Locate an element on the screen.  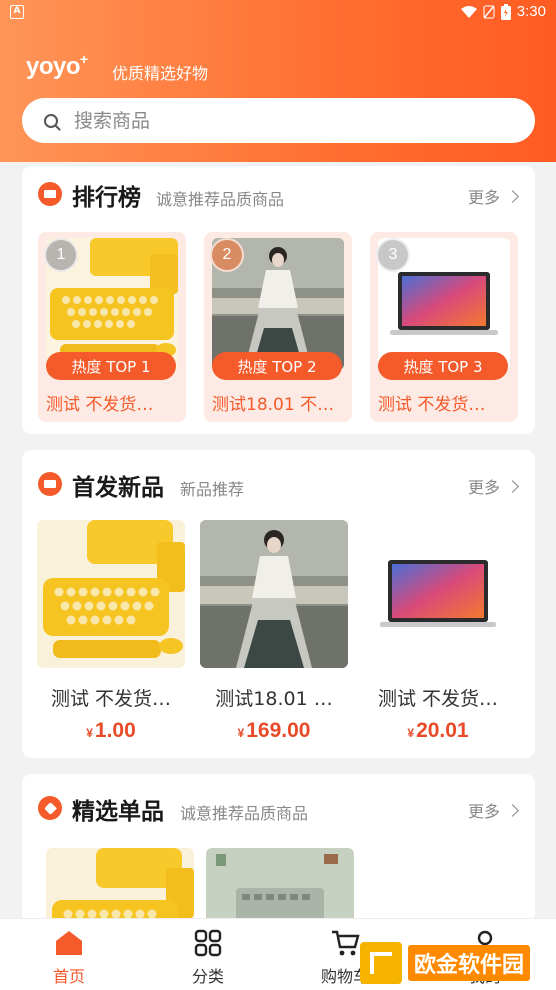
status-right: 3:30 is located at coordinates (503, 11).